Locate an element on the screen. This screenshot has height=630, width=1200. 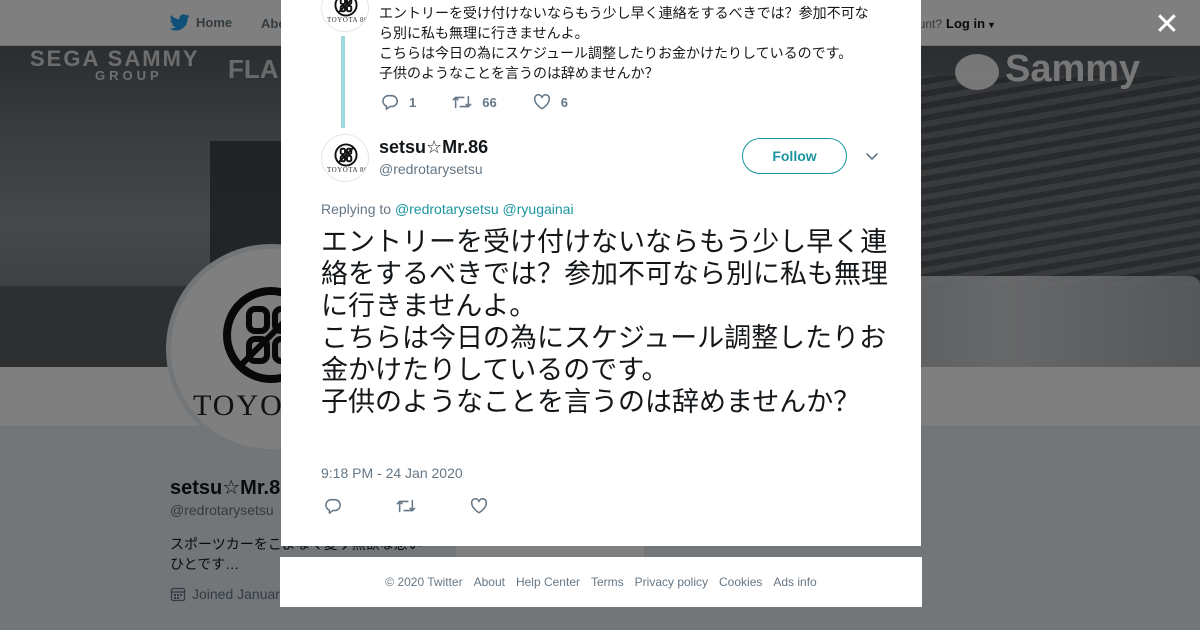
replying-to: Replying to @redrotarysetsu @ryugainai is located at coordinates (447, 209).